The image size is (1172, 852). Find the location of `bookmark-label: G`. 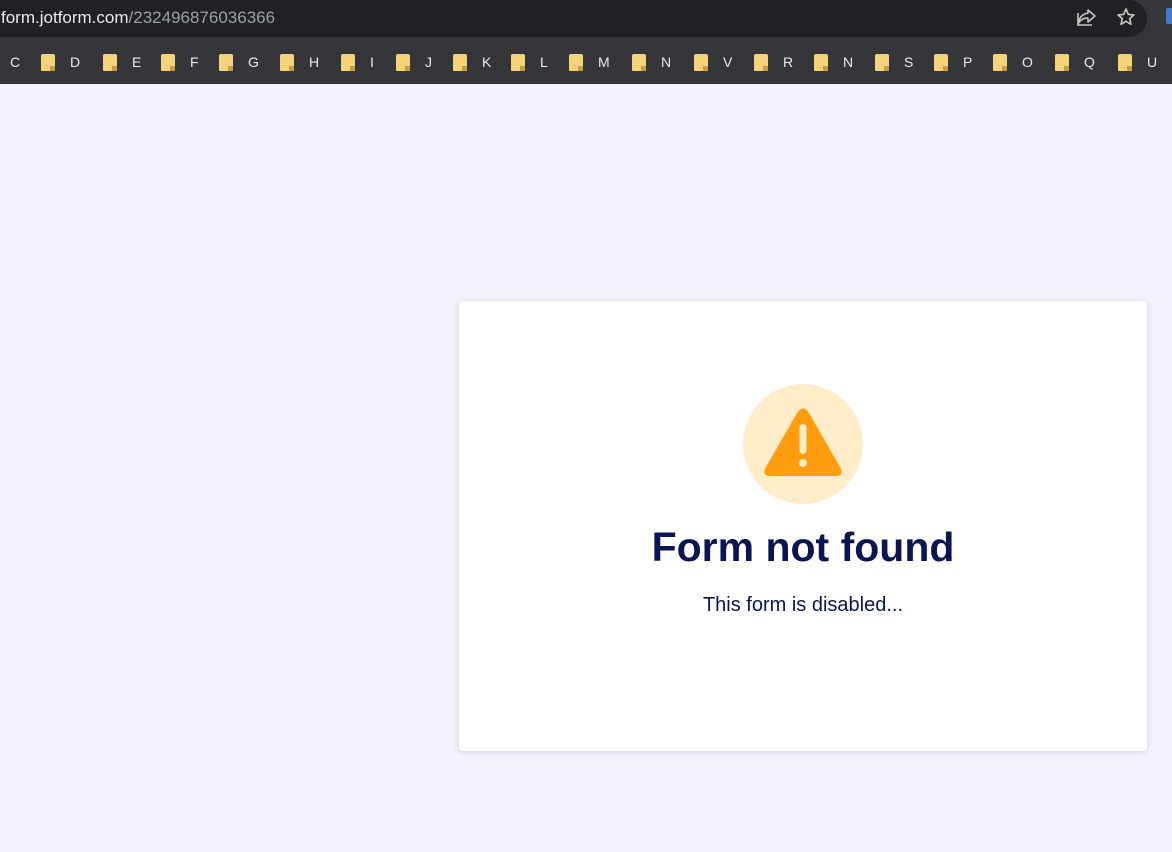

bookmark-label: G is located at coordinates (253, 62).